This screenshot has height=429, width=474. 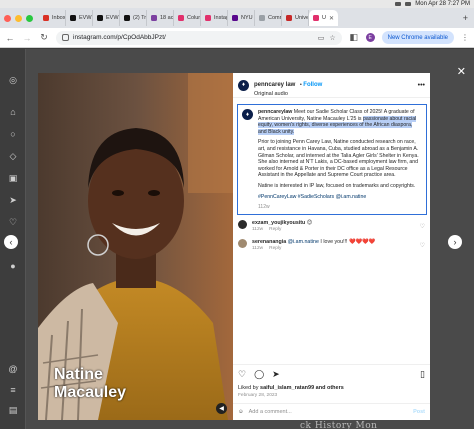 What do you see at coordinates (465, 37) in the screenshot?
I see `chrome-menu-icon: ⋮` at bounding box center [465, 37].